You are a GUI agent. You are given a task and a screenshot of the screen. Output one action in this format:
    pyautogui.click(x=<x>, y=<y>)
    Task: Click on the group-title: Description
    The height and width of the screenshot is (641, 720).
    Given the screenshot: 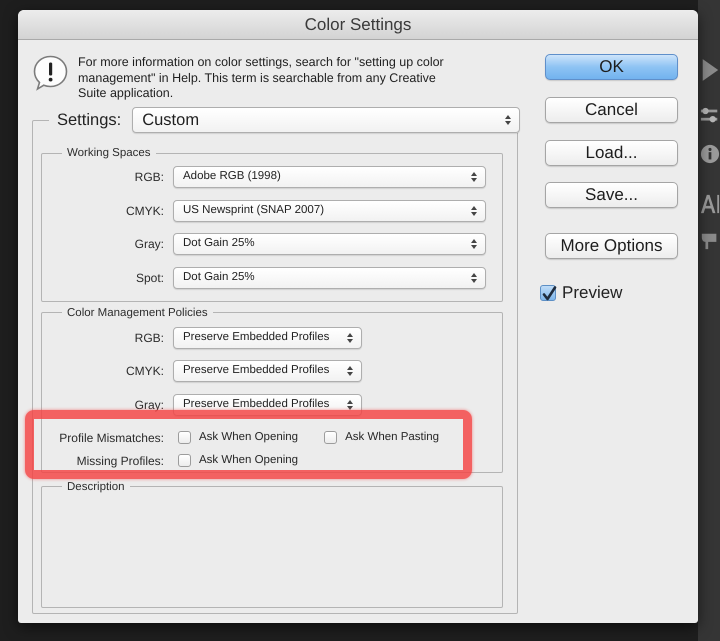 What is the action you would take?
    pyautogui.click(x=96, y=487)
    